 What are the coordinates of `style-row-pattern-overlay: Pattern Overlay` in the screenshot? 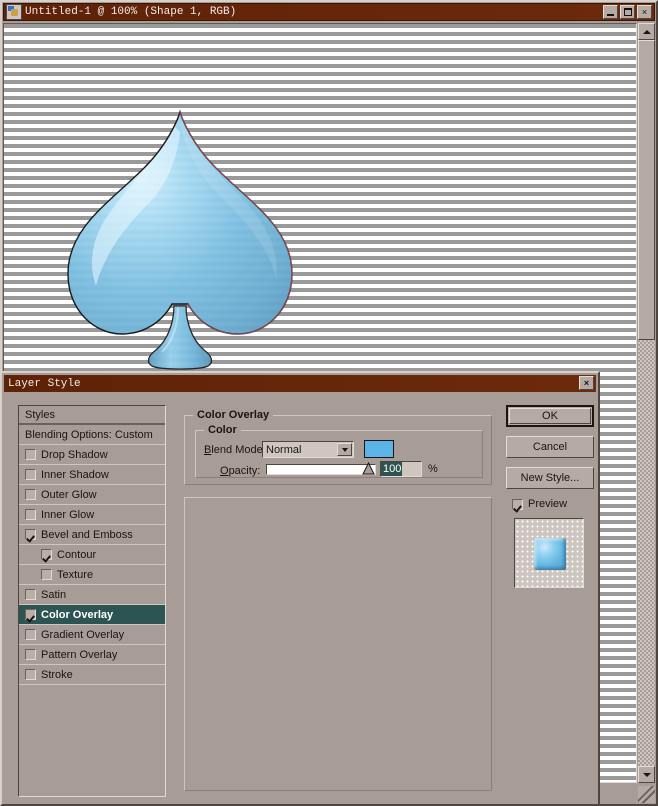 It's located at (92, 655).